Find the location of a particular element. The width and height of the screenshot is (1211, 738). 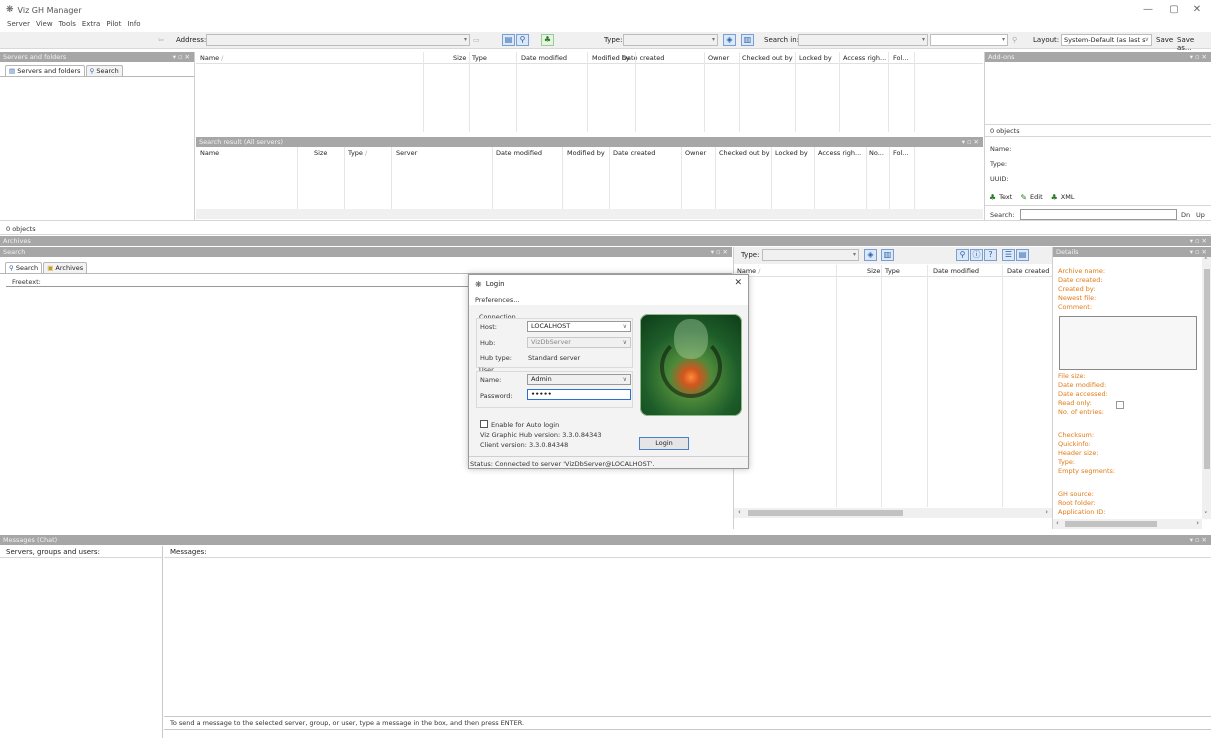

auto-login-checkbox is located at coordinates (484, 424).